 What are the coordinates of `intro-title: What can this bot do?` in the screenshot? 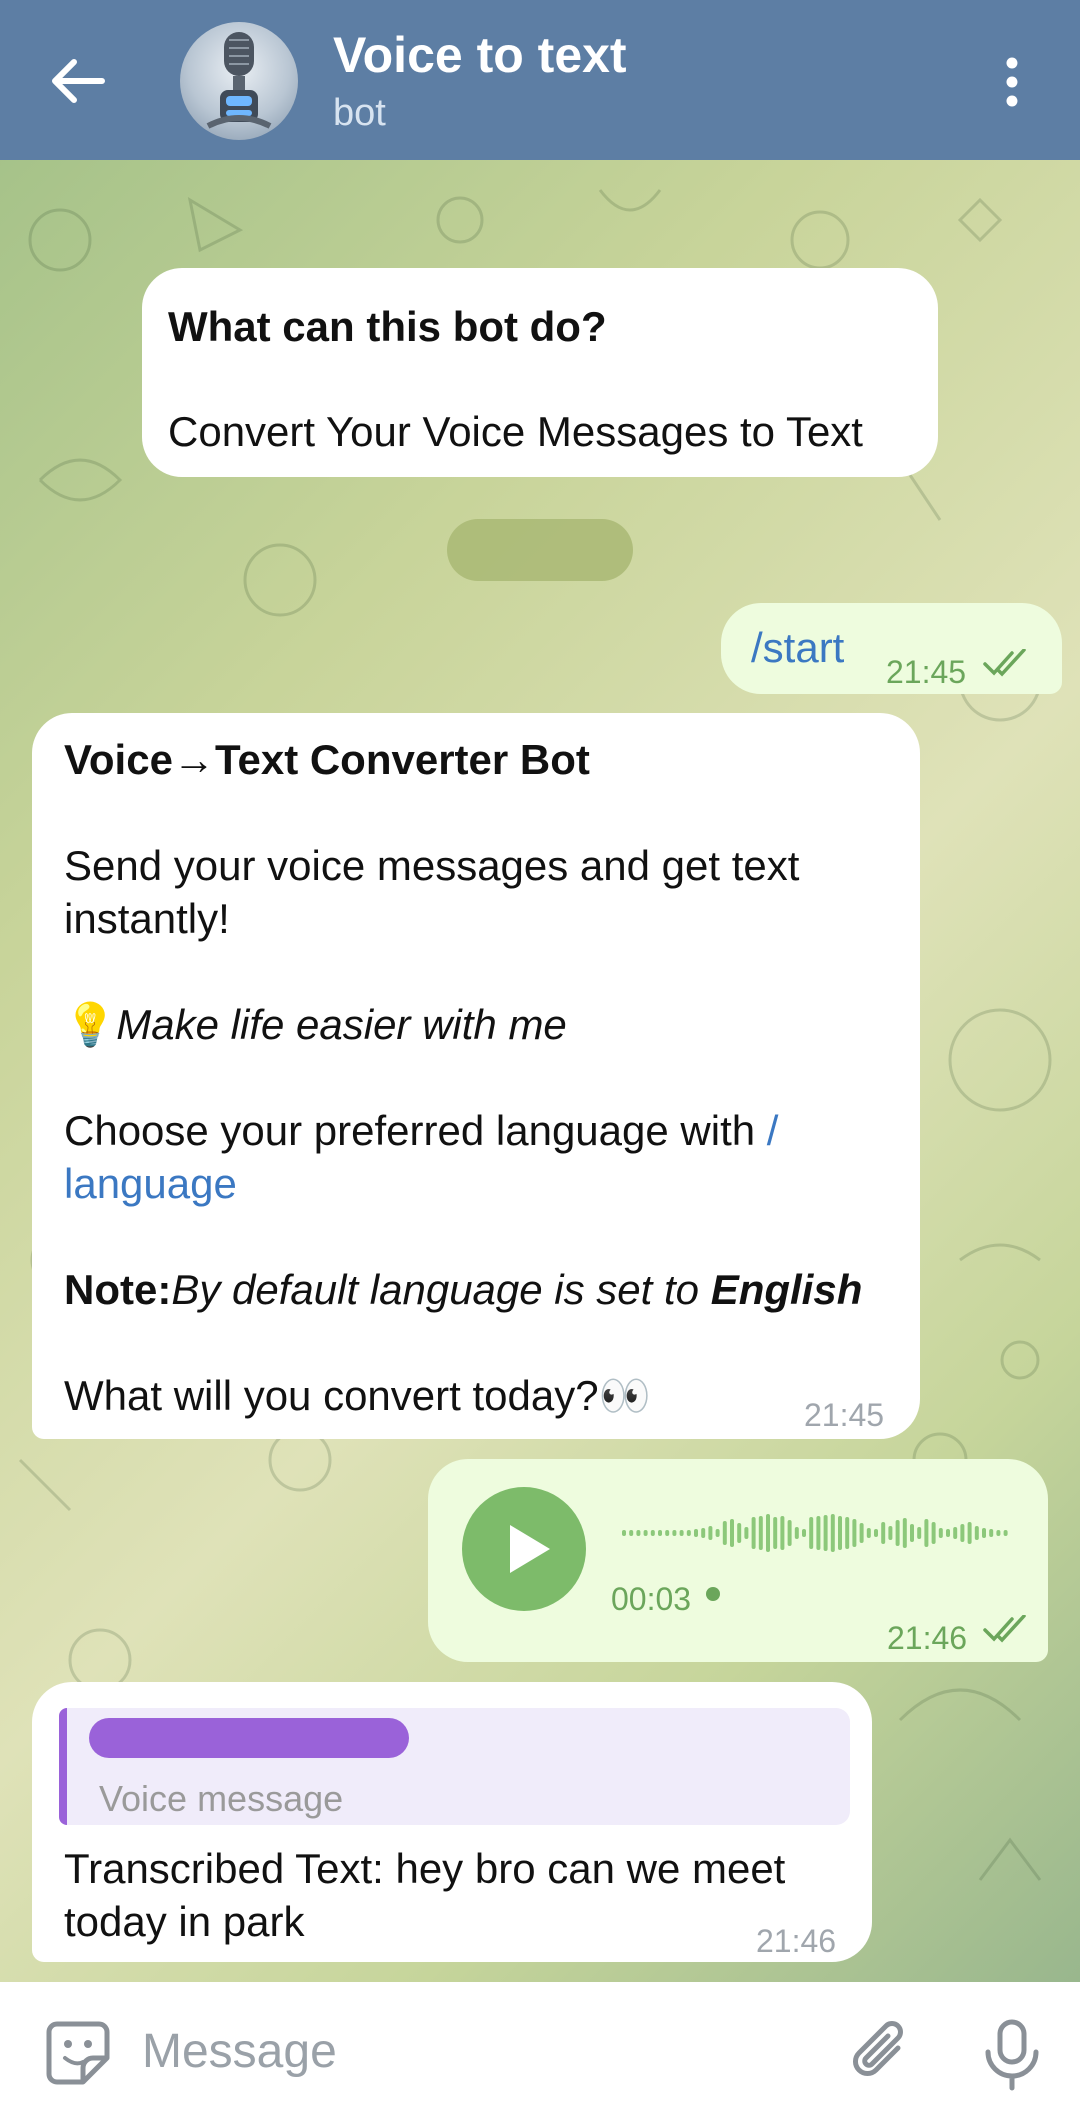 It's located at (387, 326).